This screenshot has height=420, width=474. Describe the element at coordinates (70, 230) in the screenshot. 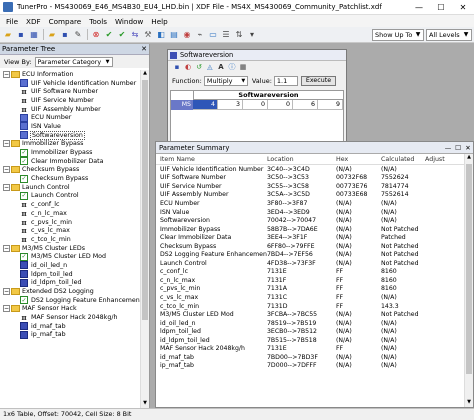

I see `tree-item: π c_vs_lc_max` at that location.